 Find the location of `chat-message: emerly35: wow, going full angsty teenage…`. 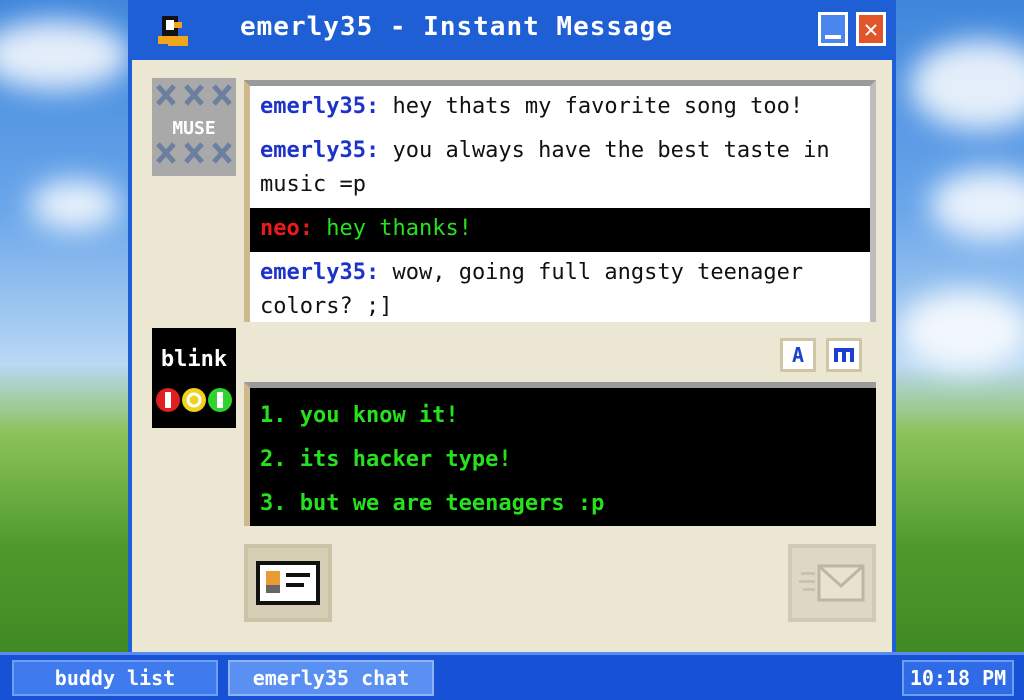

chat-message: emerly35: wow, going full angsty teenage… is located at coordinates (560, 287).